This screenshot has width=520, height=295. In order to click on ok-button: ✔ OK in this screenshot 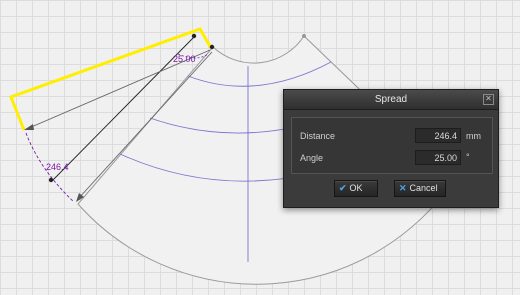, I will do `click(356, 188)`.